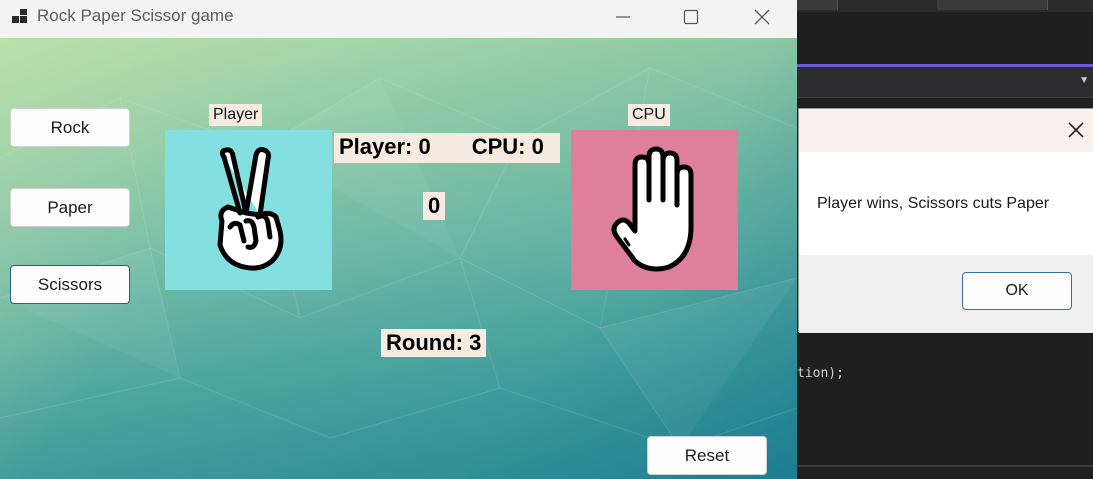 This screenshot has width=1093, height=479. I want to click on title-bar: Rock Paper Scissor game, so click(398, 19).